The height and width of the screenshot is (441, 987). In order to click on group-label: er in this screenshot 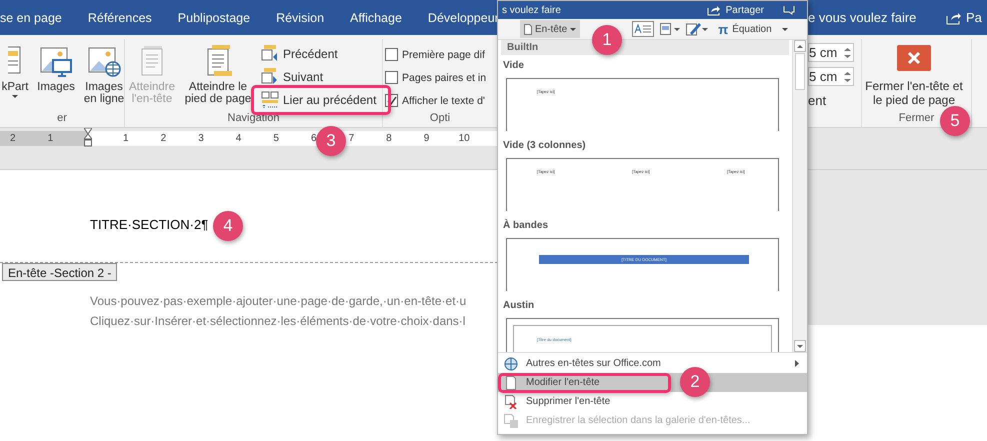, I will do `click(62, 118)`.